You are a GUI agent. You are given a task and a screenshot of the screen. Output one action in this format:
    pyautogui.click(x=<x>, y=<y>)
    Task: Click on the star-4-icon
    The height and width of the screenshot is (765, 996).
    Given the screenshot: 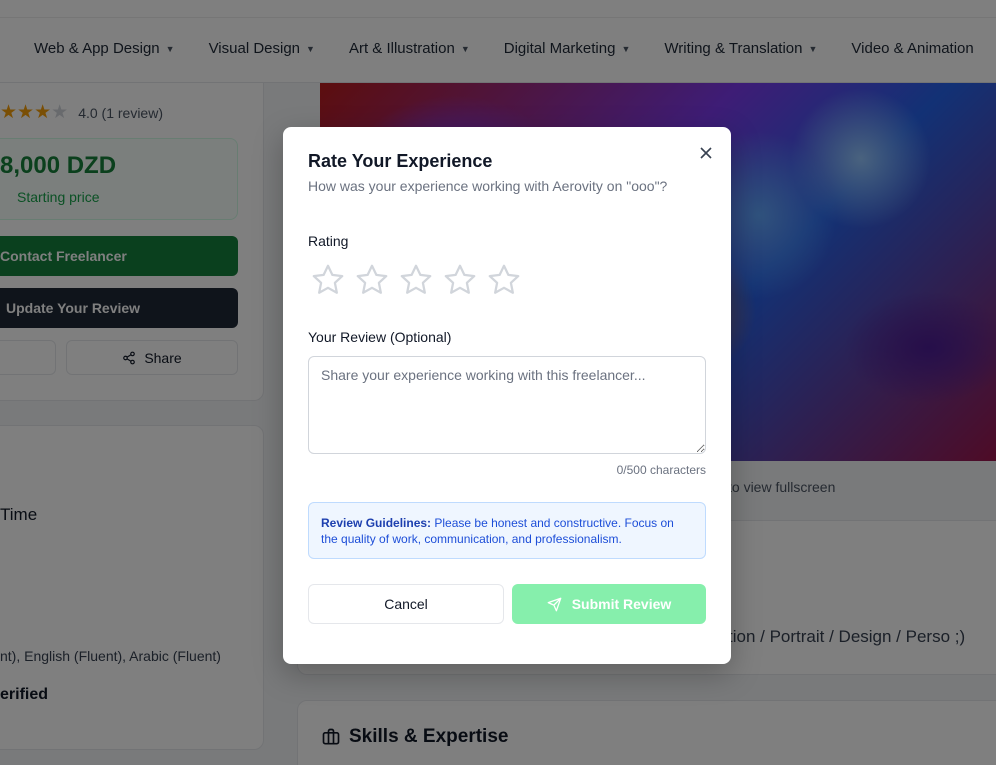 What is the action you would take?
    pyautogui.click(x=460, y=280)
    